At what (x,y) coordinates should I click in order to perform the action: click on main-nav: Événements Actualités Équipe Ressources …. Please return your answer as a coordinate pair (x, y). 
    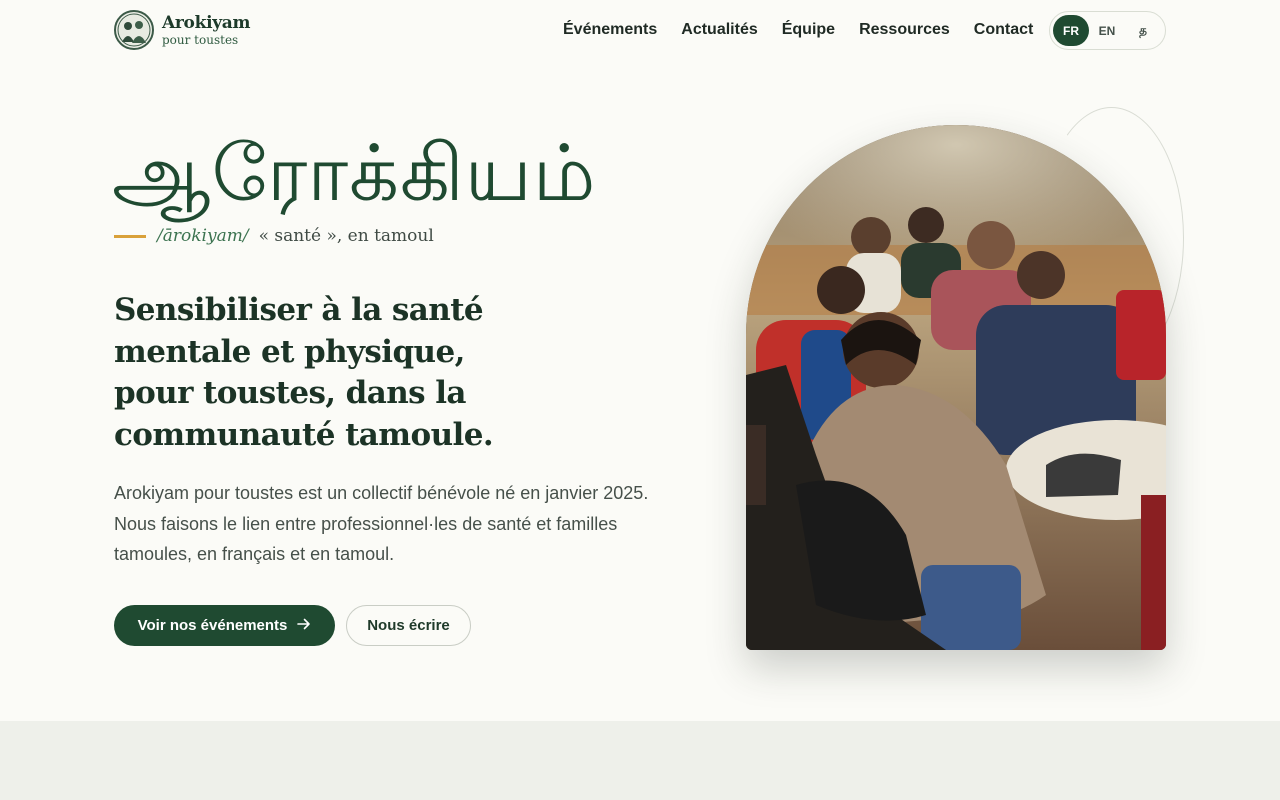
    Looking at the image, I should click on (810, 30).